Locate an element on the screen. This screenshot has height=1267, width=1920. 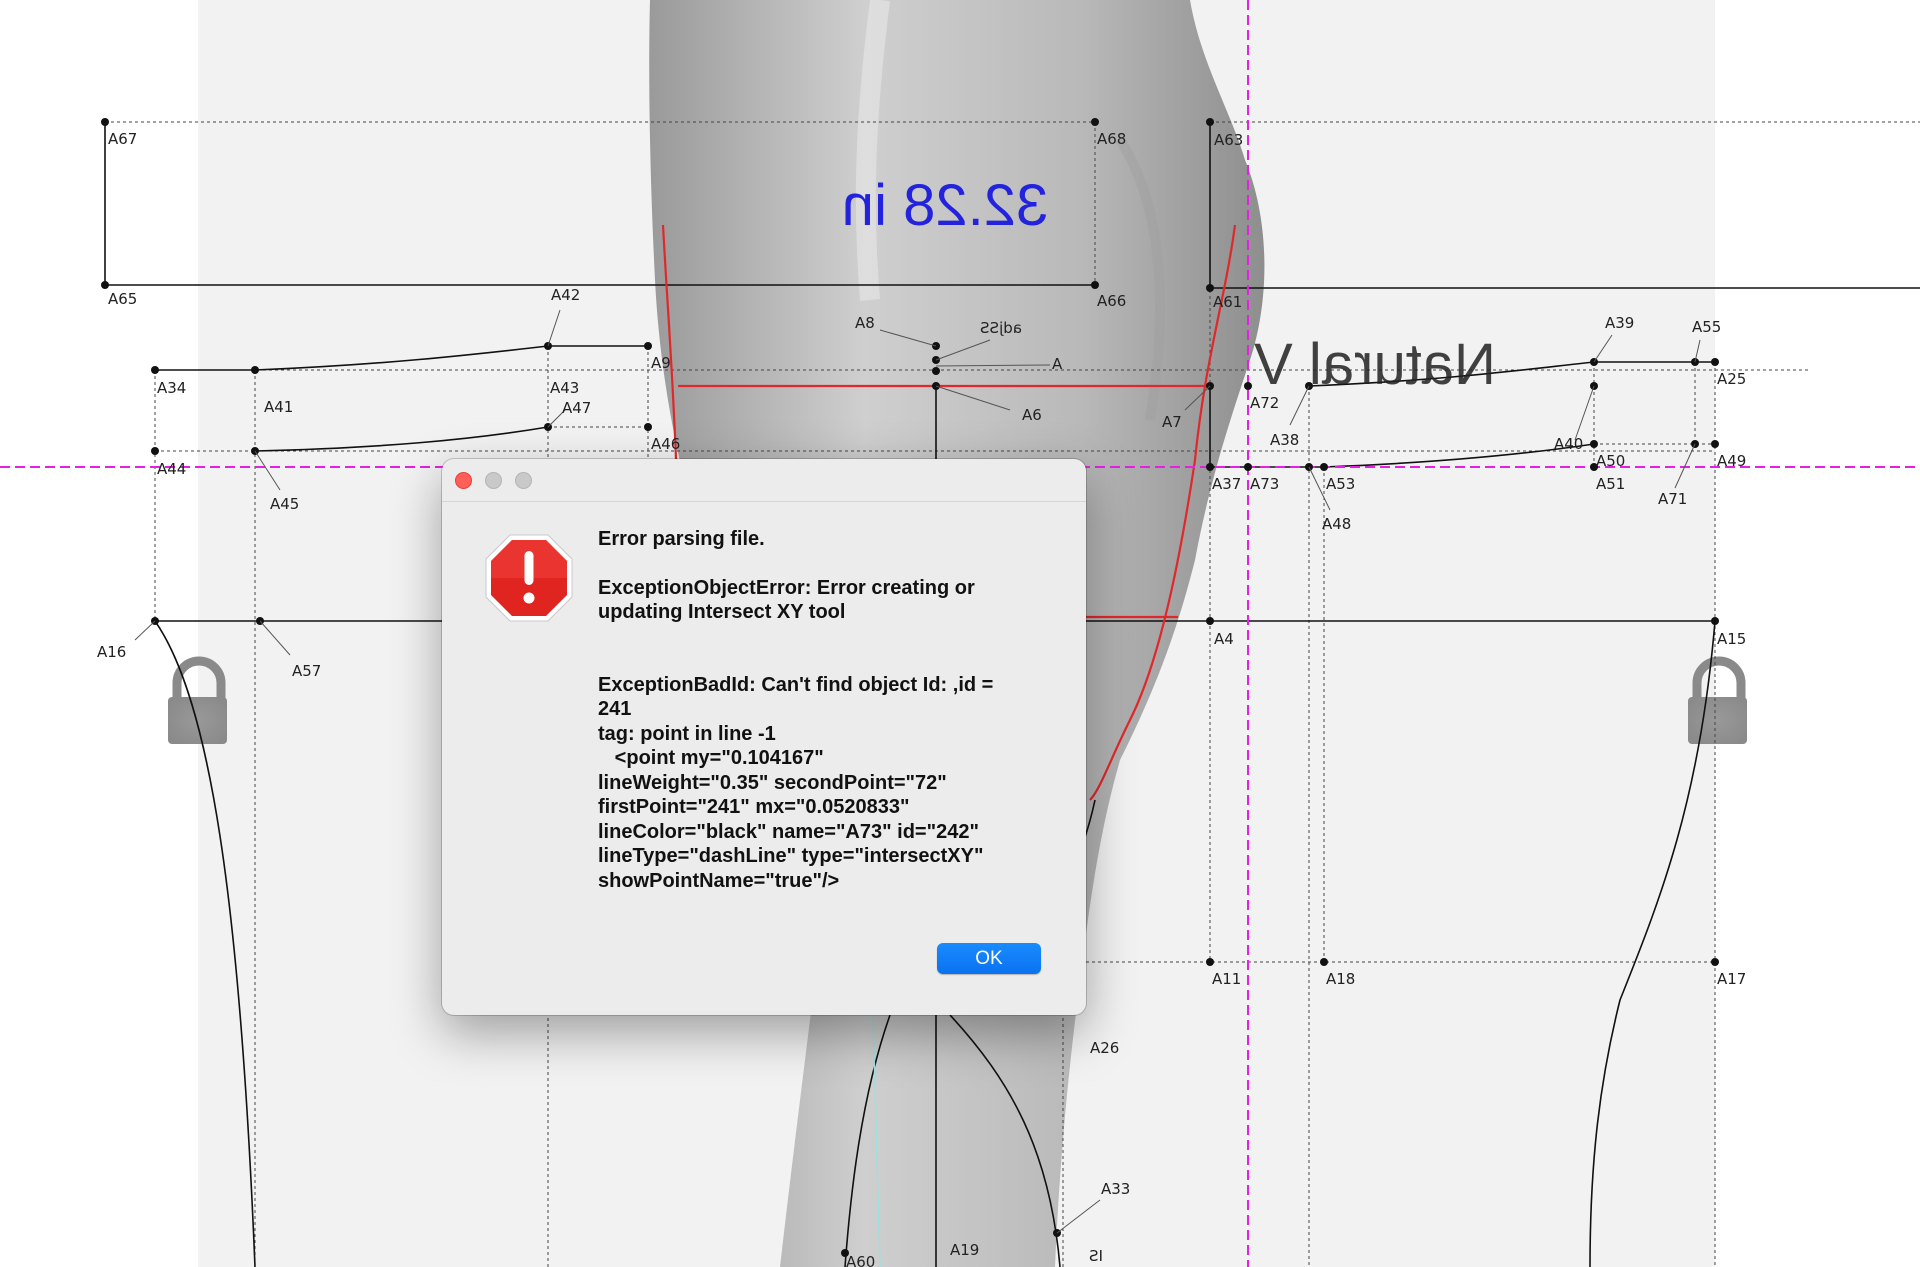
point-label: A42 is located at coordinates (565, 295).